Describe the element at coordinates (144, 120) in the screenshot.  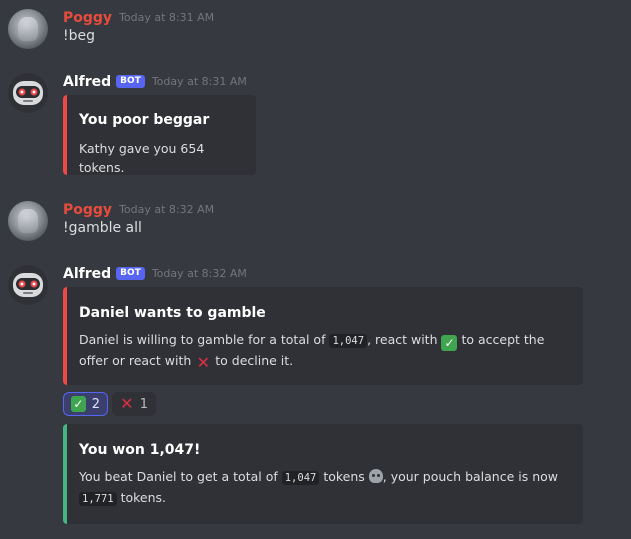
I see `embed-title: You poor beggar` at that location.